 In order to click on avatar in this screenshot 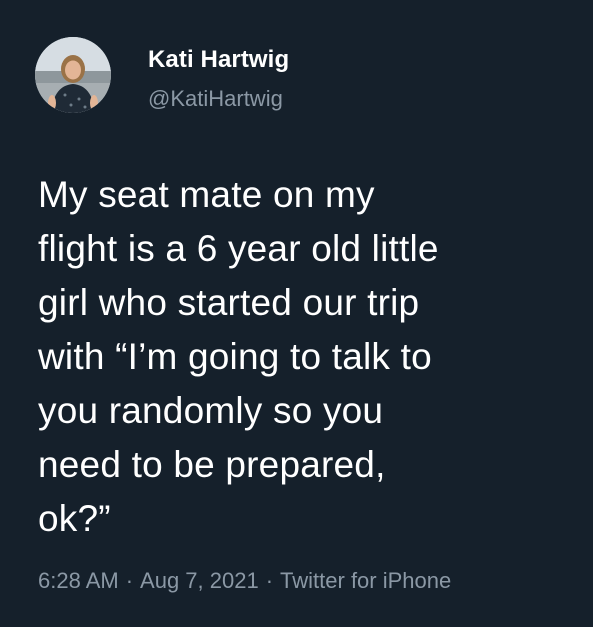, I will do `click(73, 75)`.